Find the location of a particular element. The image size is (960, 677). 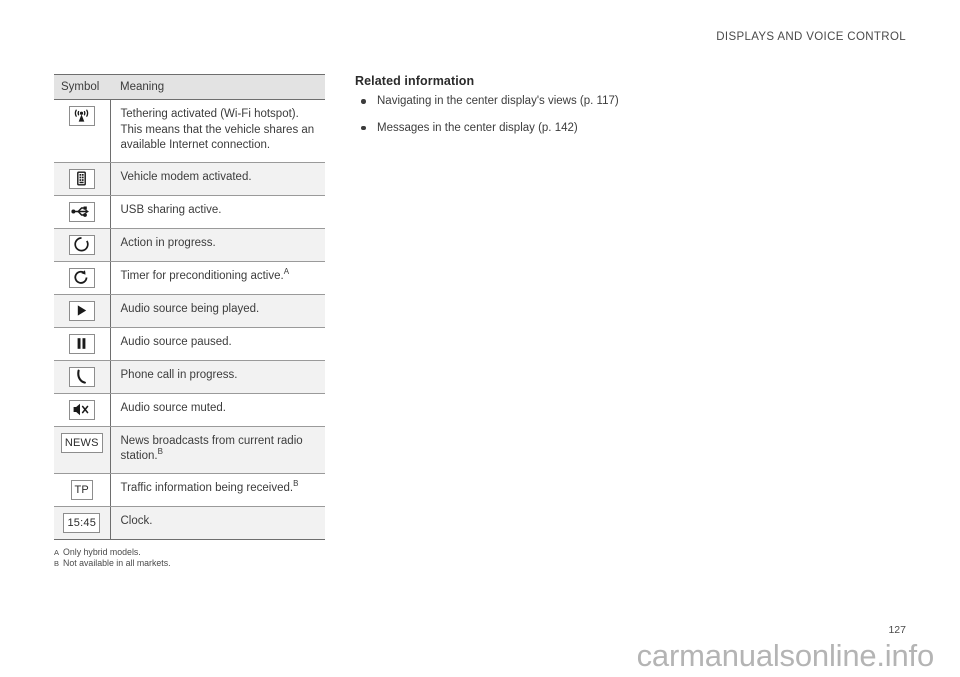

related-link-text: Messages in the center display (p. 142) is located at coordinates (477, 127).